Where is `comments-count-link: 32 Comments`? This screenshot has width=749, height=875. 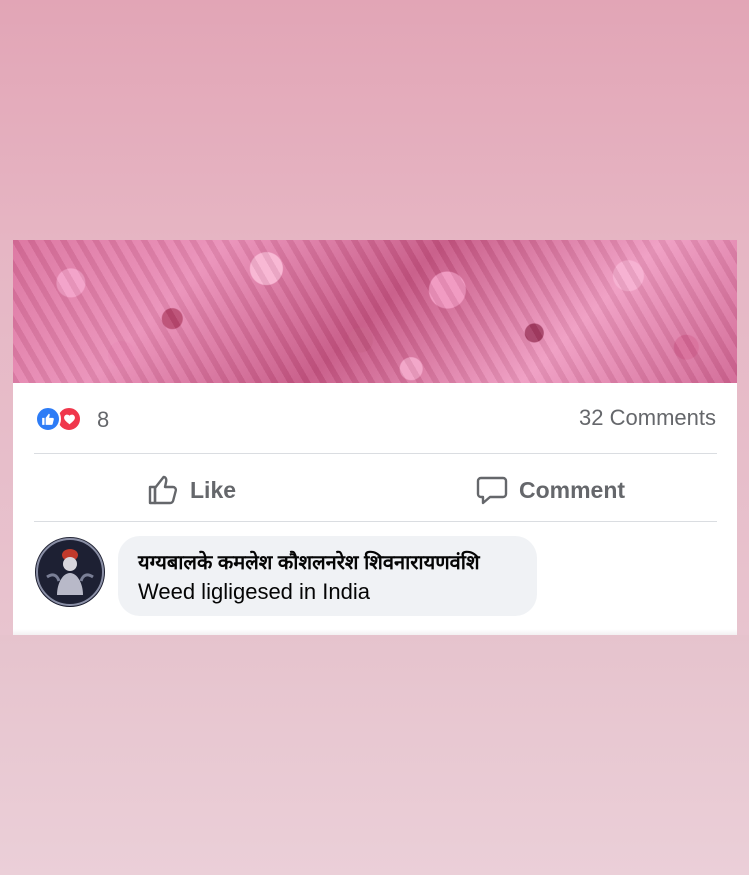
comments-count-link: 32 Comments is located at coordinates (647, 418).